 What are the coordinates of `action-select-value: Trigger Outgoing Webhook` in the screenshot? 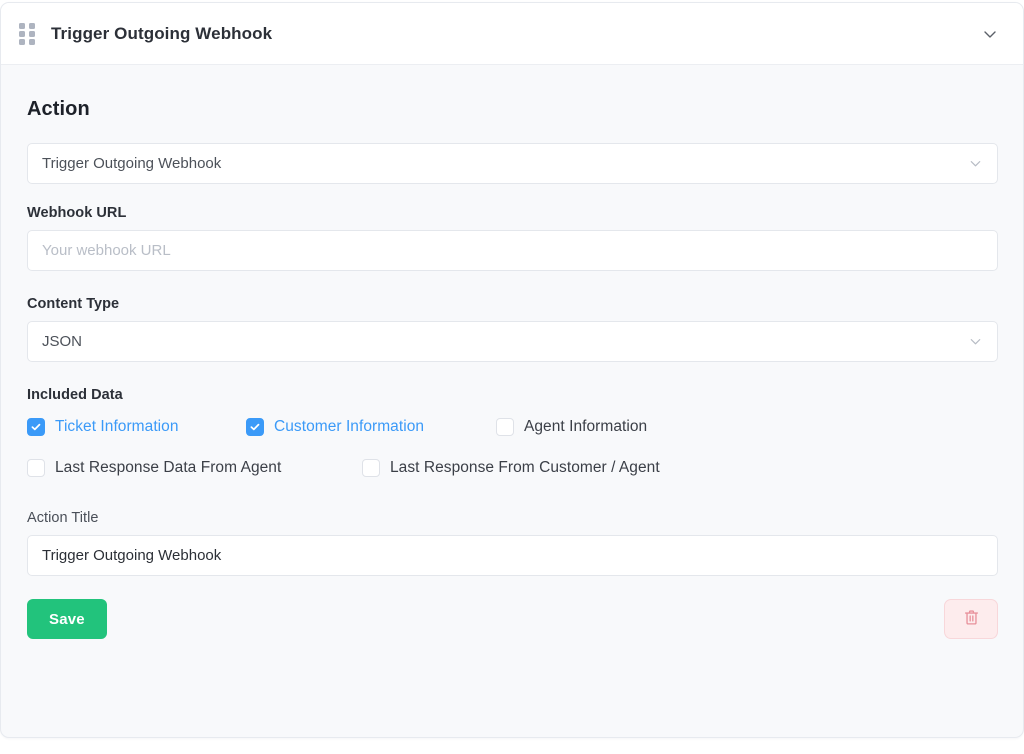 It's located at (132, 163).